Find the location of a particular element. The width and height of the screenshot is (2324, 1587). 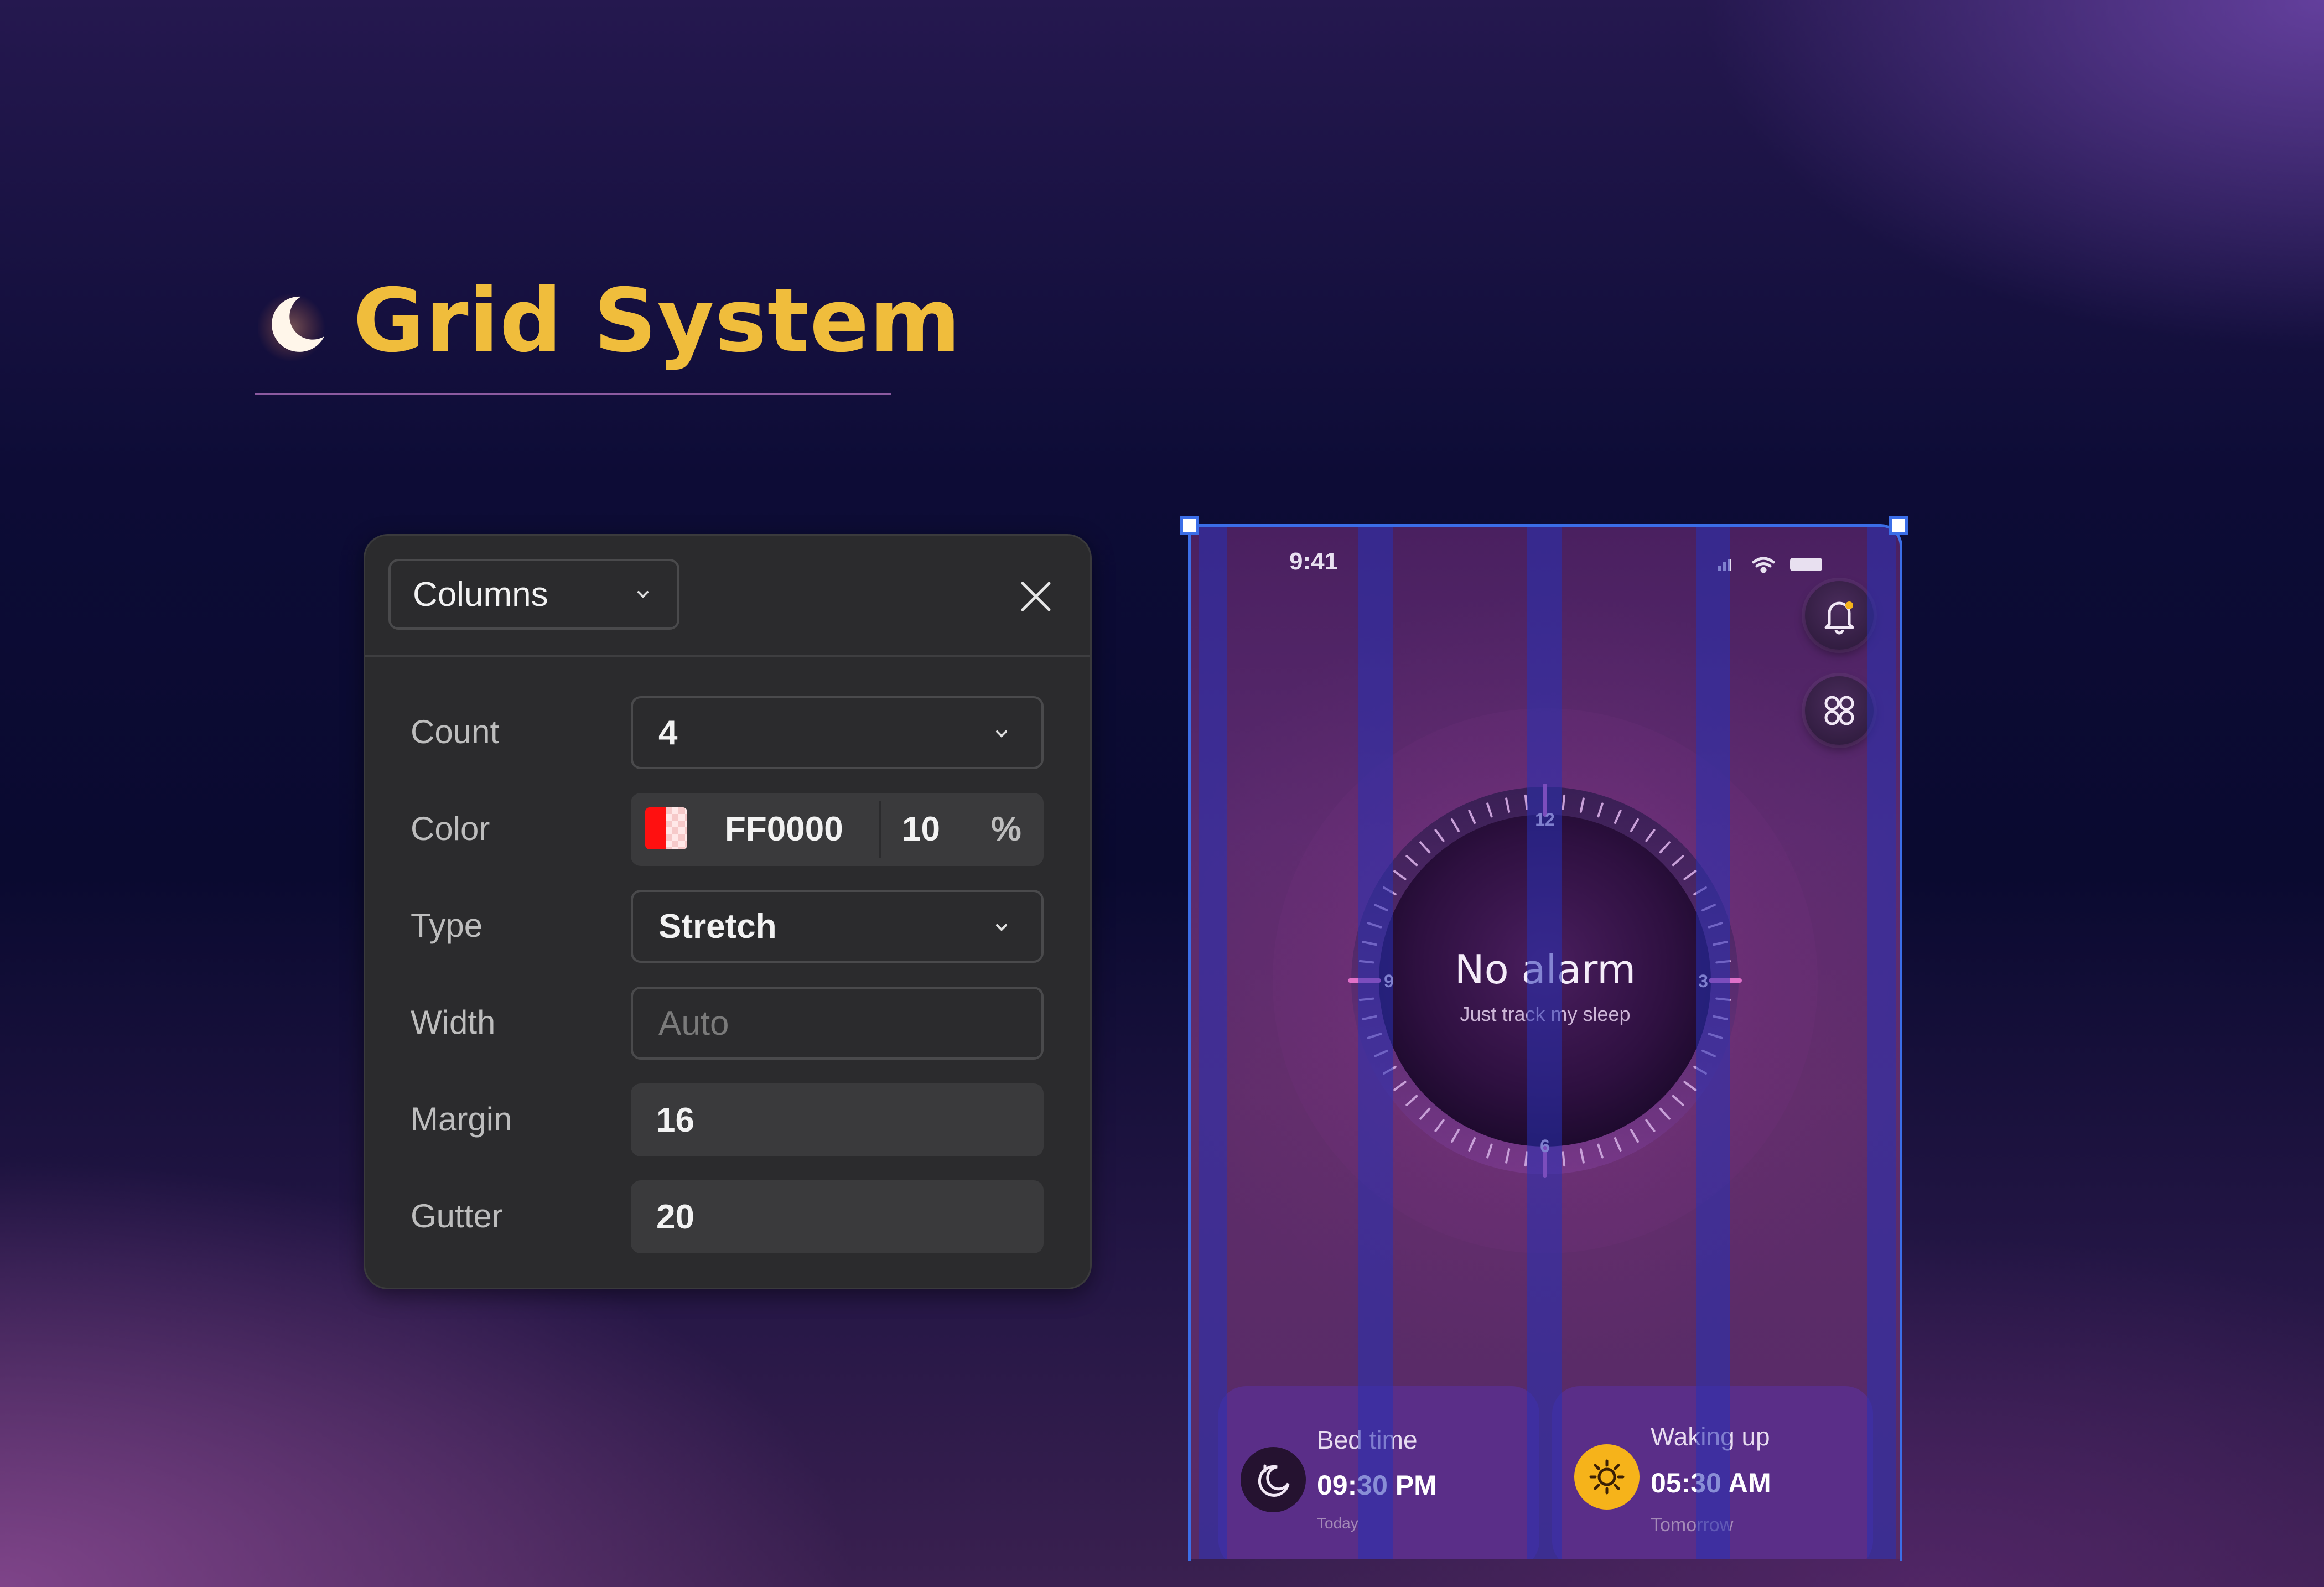

page-title: Grid System is located at coordinates (658, 321).